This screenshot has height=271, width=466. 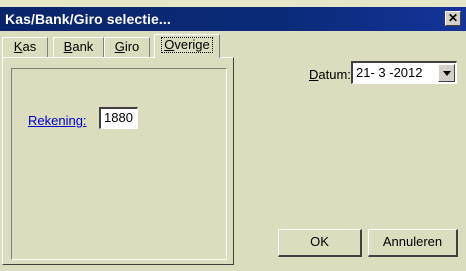 I want to click on tab-bank: Bank, so click(x=78, y=47).